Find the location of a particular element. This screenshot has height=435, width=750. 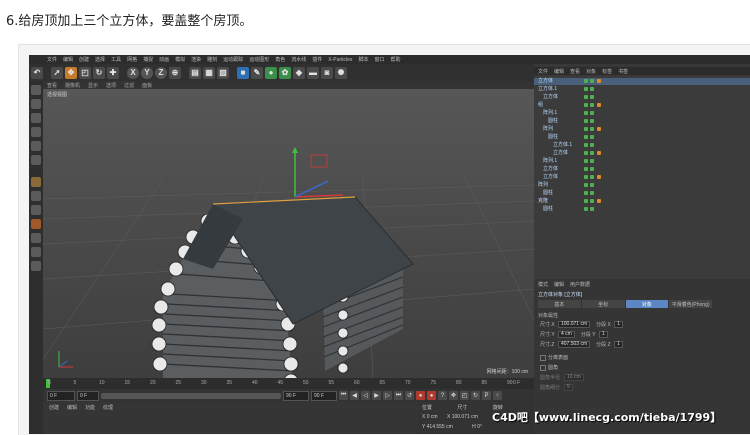

prev-key-icon: ◀ is located at coordinates (354, 395).